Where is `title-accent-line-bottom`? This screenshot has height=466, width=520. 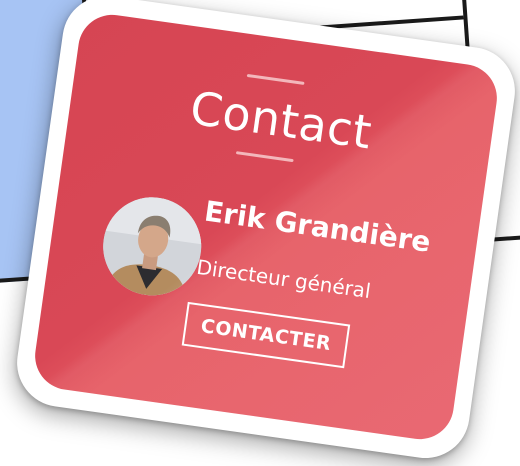 title-accent-line-bottom is located at coordinates (264, 157).